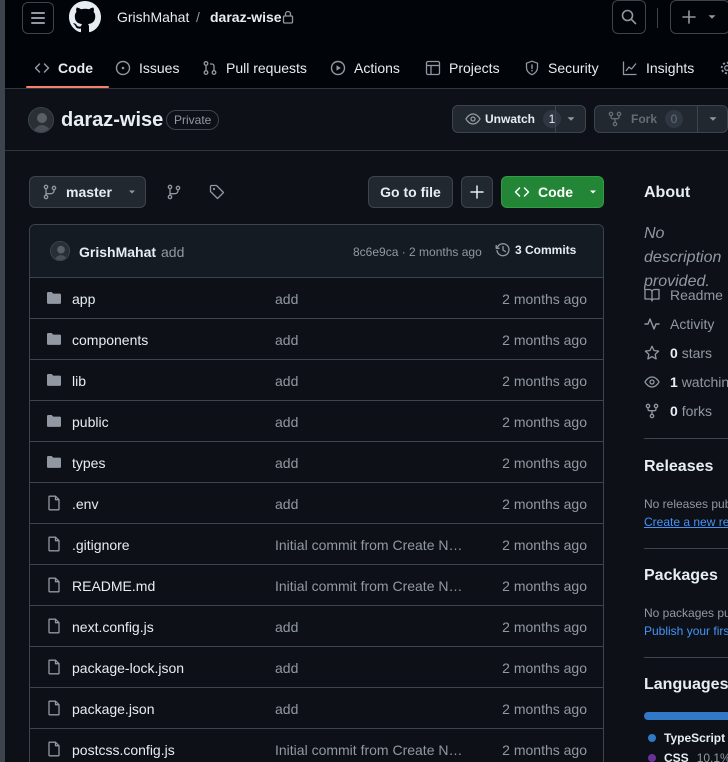 The height and width of the screenshot is (762, 728). Describe the element at coordinates (661, 119) in the screenshot. I see `fork-button: Fork 0` at that location.